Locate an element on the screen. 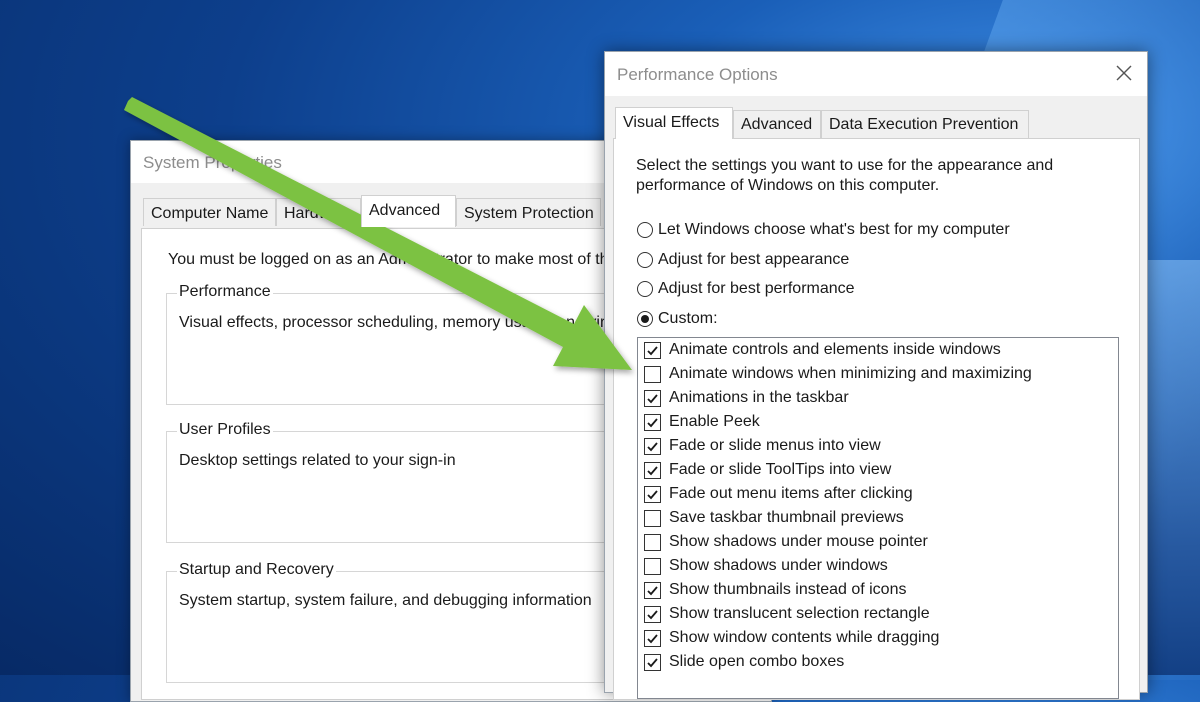 Image resolution: width=1200 pixels, height=702 pixels. visual-effect-item: Fade or slide menus into view is located at coordinates (762, 446).